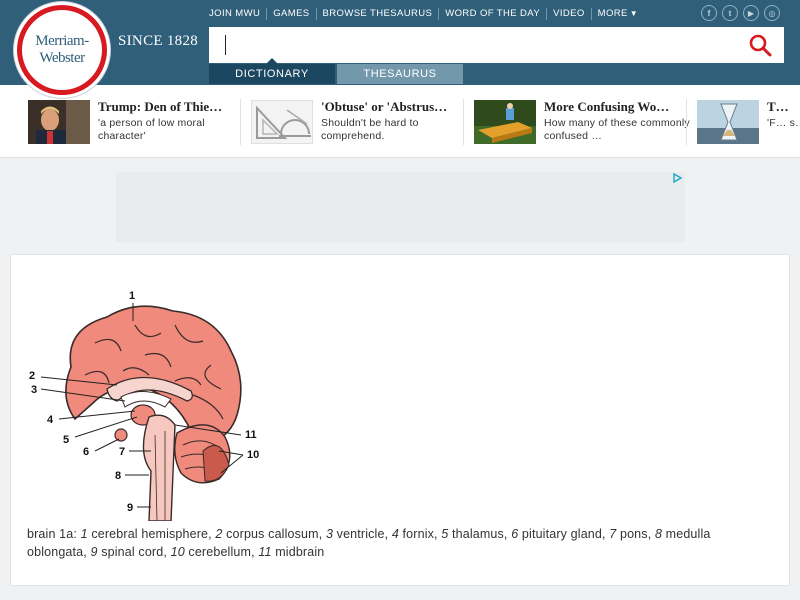 The width and height of the screenshot is (800, 600). I want to click on brain-label-6: 6, so click(86, 452).